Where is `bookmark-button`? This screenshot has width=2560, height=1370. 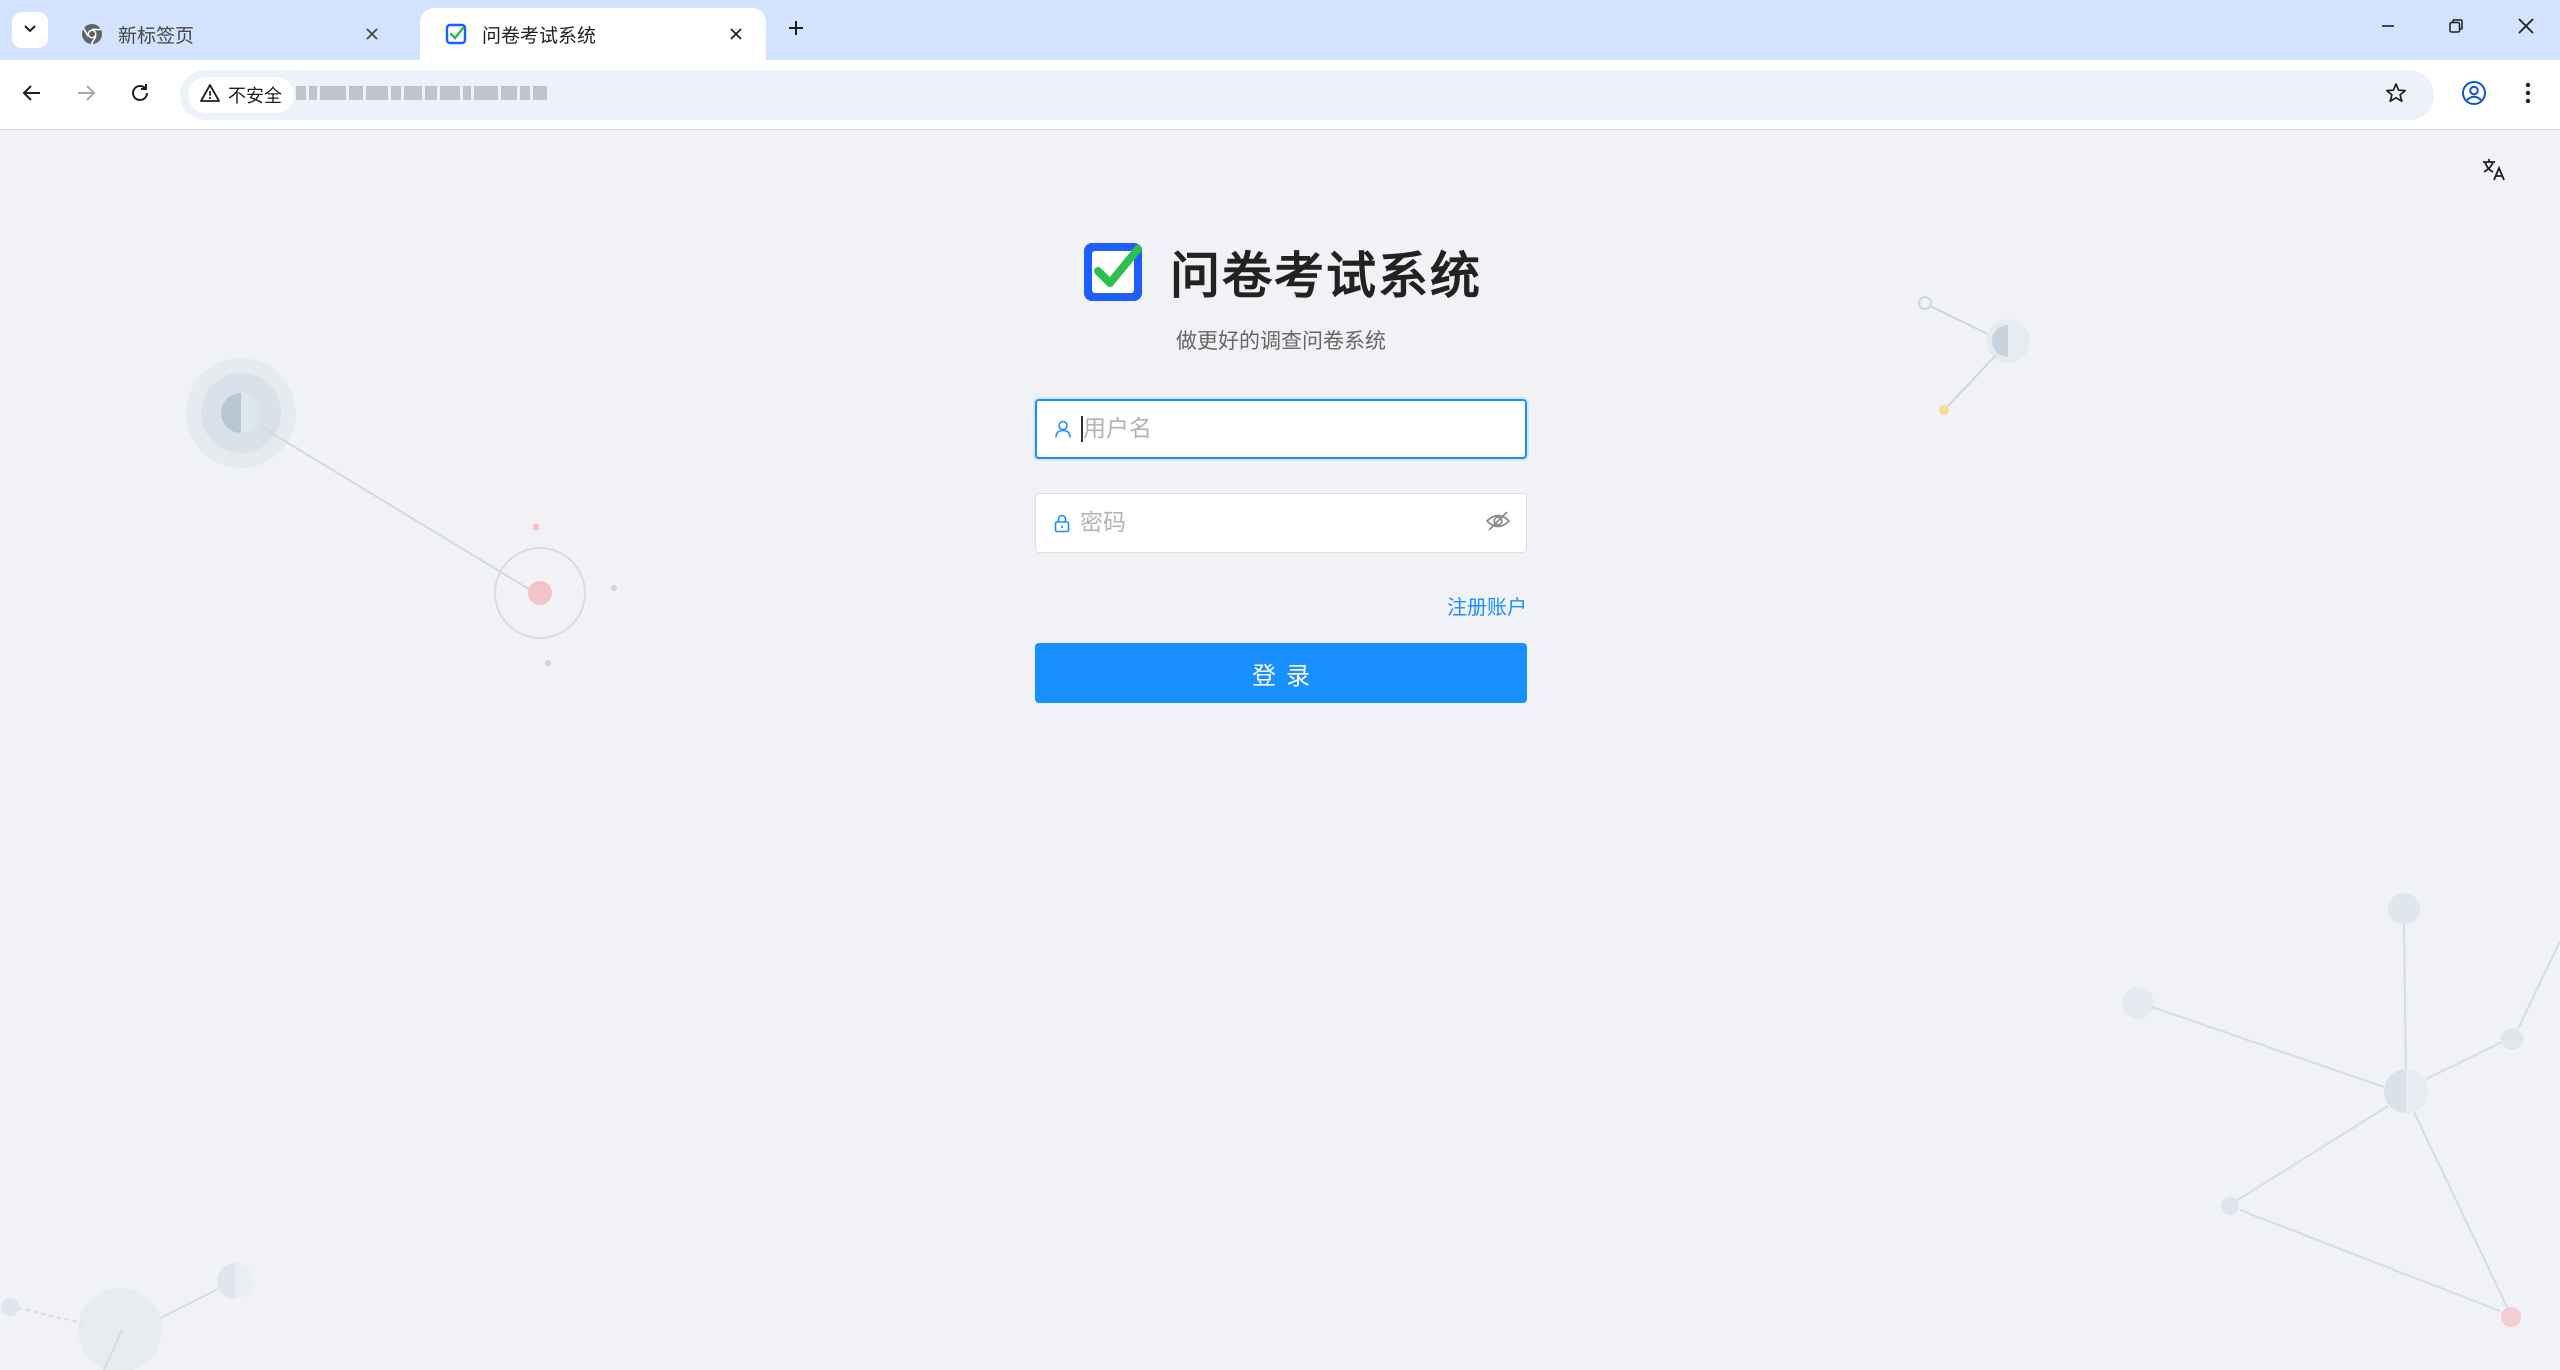 bookmark-button is located at coordinates (2396, 95).